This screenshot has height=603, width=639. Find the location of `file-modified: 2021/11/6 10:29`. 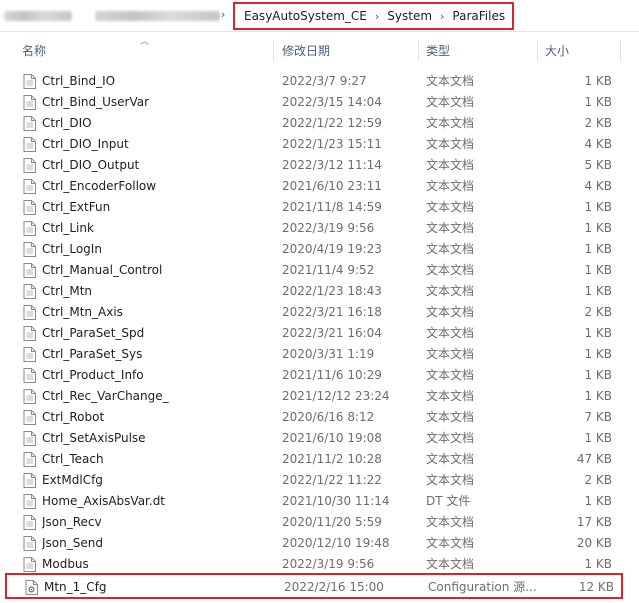

file-modified: 2021/11/6 10:29 is located at coordinates (332, 375).